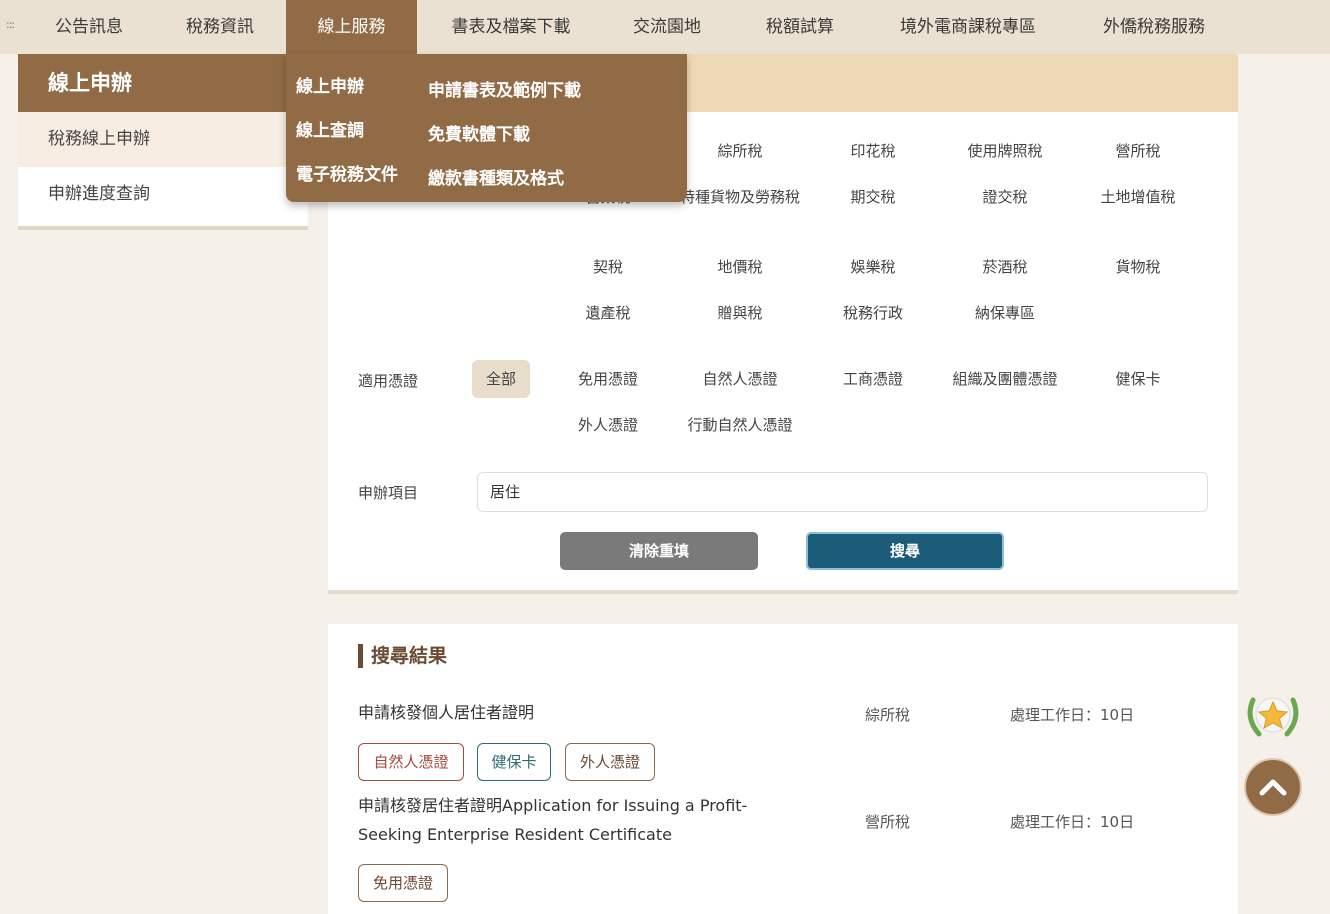 The width and height of the screenshot is (1330, 914). What do you see at coordinates (740, 379) in the screenshot?
I see `cert-option: 自然人憑證` at bounding box center [740, 379].